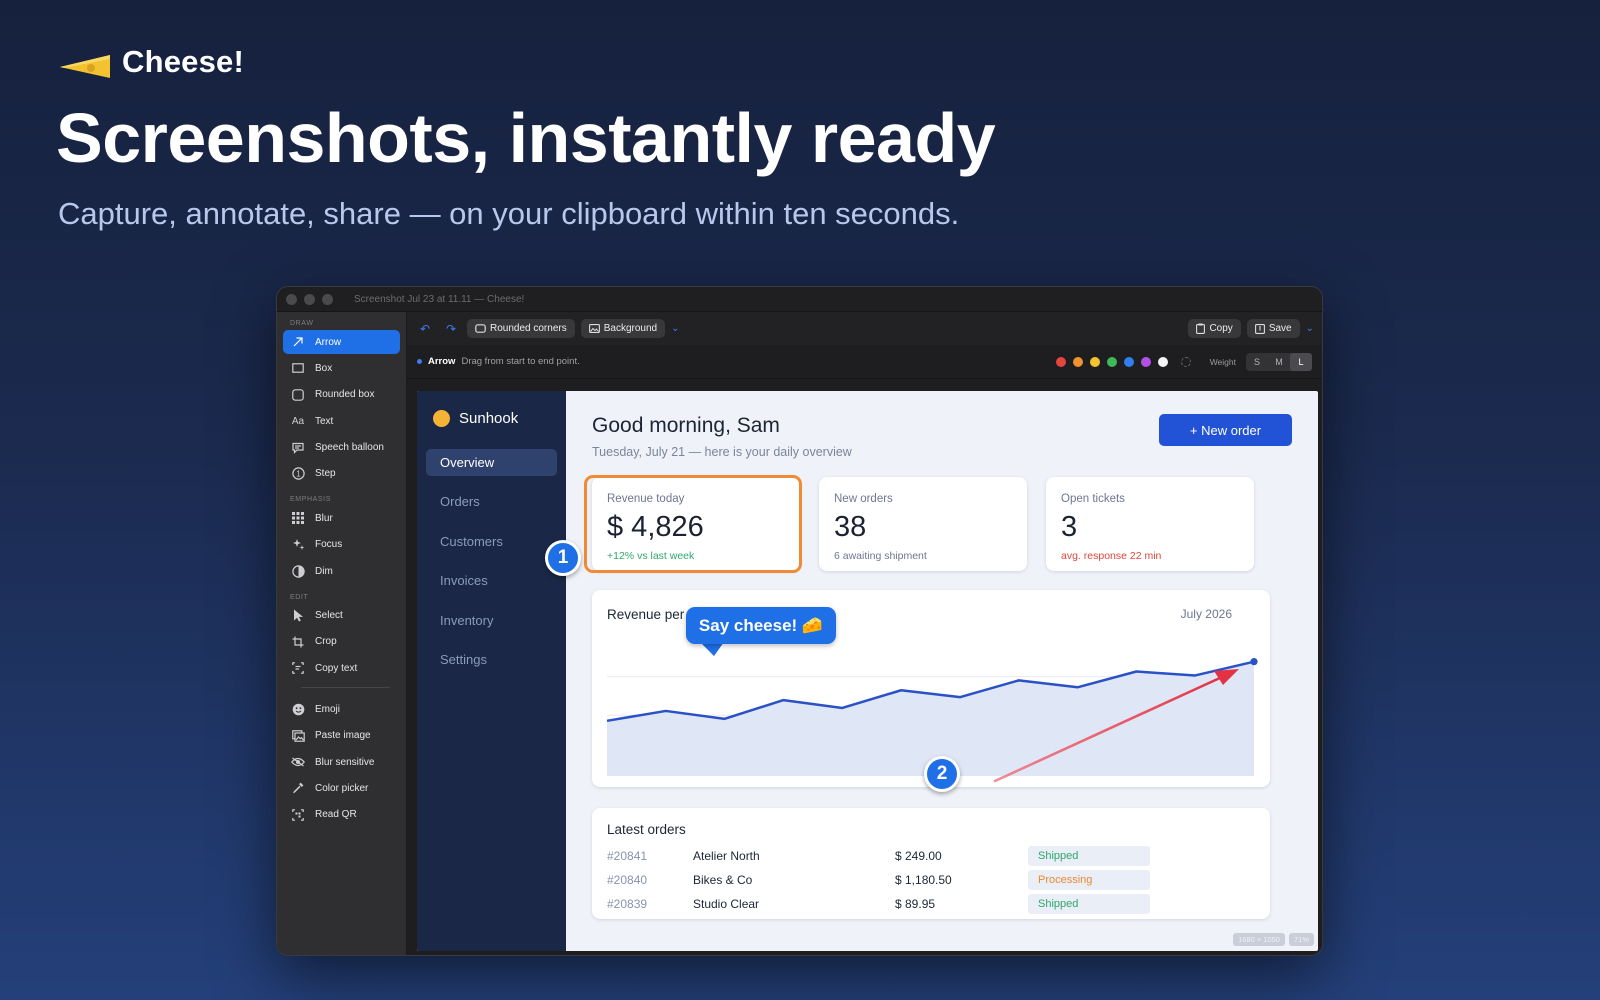 The width and height of the screenshot is (1600, 1000). I want to click on weight-selector: SML, so click(1279, 361).